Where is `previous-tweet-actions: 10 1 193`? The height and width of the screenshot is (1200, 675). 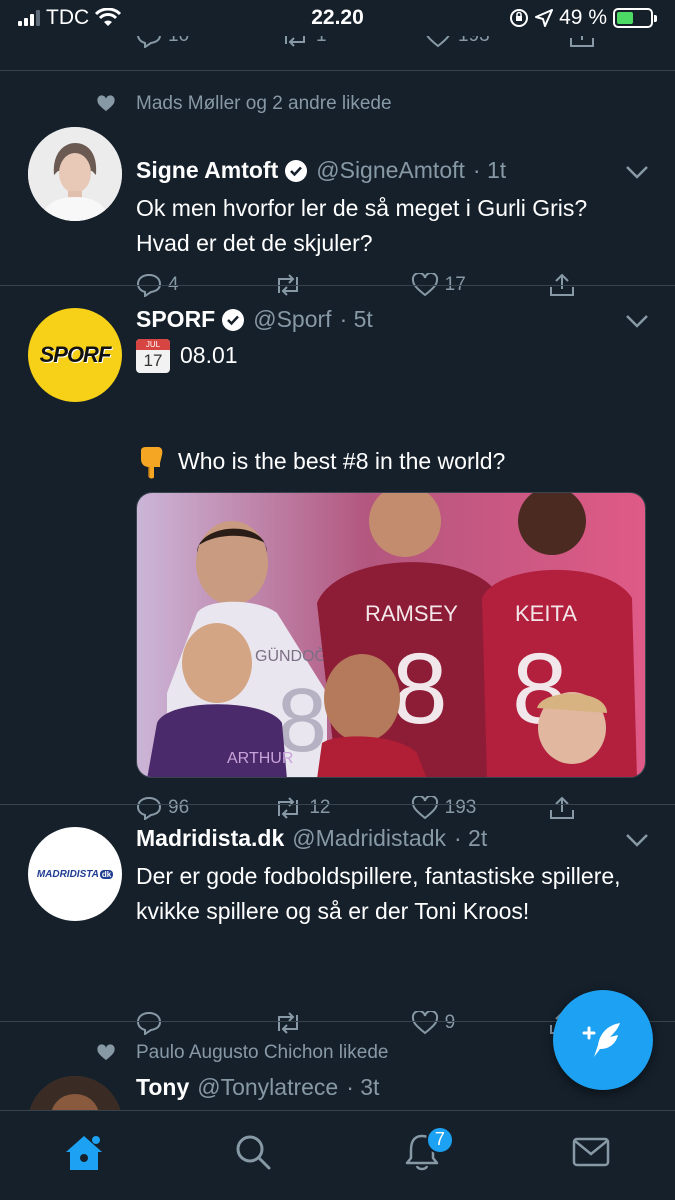 previous-tweet-actions: 10 1 193 is located at coordinates (366, 45).